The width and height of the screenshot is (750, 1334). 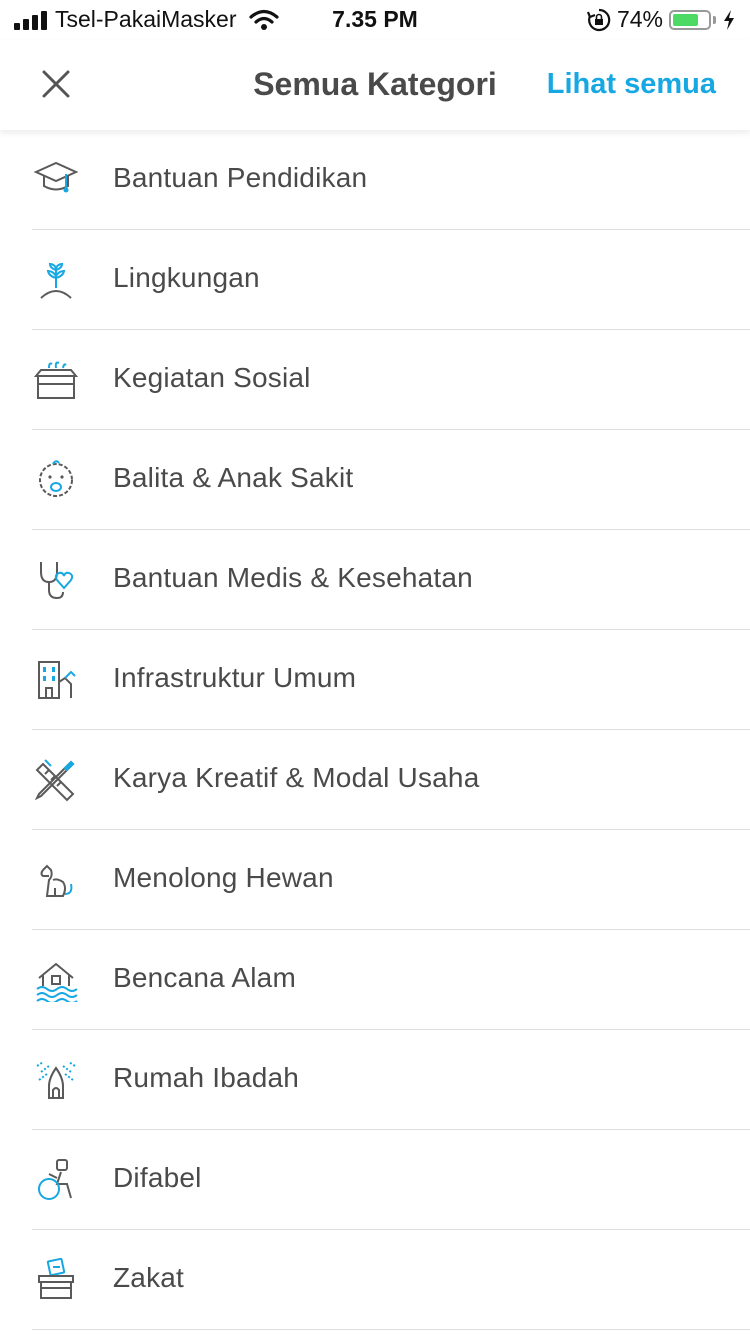 What do you see at coordinates (296, 777) in the screenshot?
I see `category-label: Karya Kreatif & Modal Usaha` at bounding box center [296, 777].